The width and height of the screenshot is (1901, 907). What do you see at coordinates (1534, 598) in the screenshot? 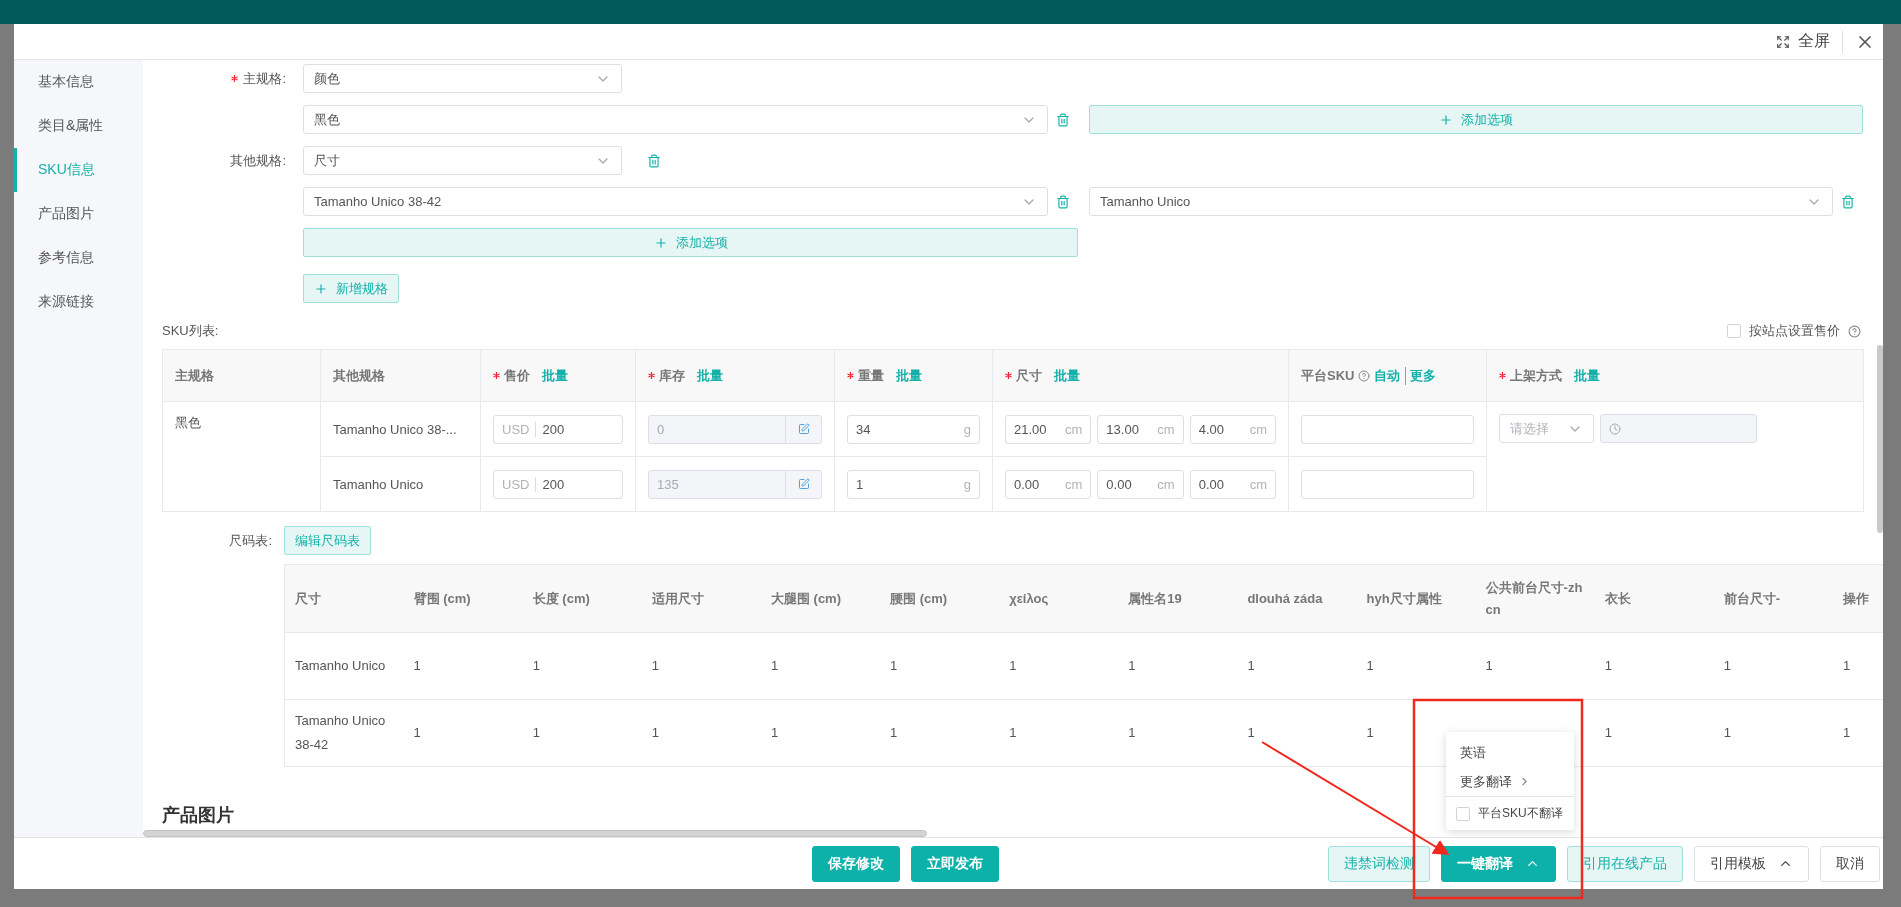
I see `column-header: 公共前台尺寸-zhcn` at bounding box center [1534, 598].